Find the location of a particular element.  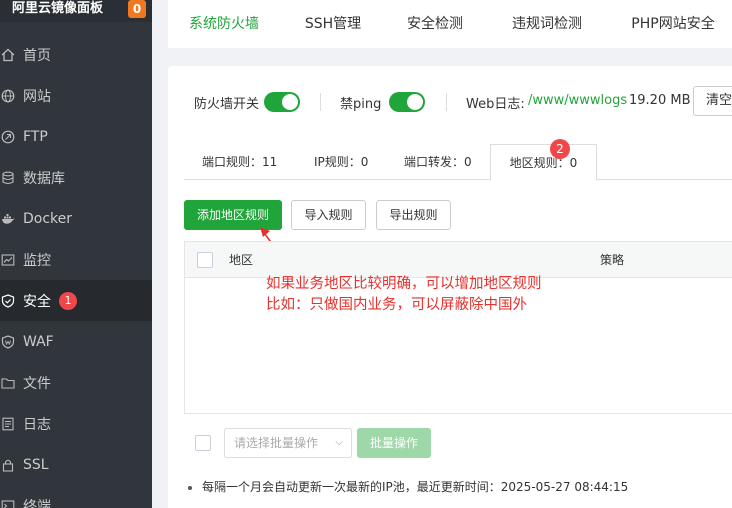

tab-security-scan: 安全检测 is located at coordinates (435, 24).